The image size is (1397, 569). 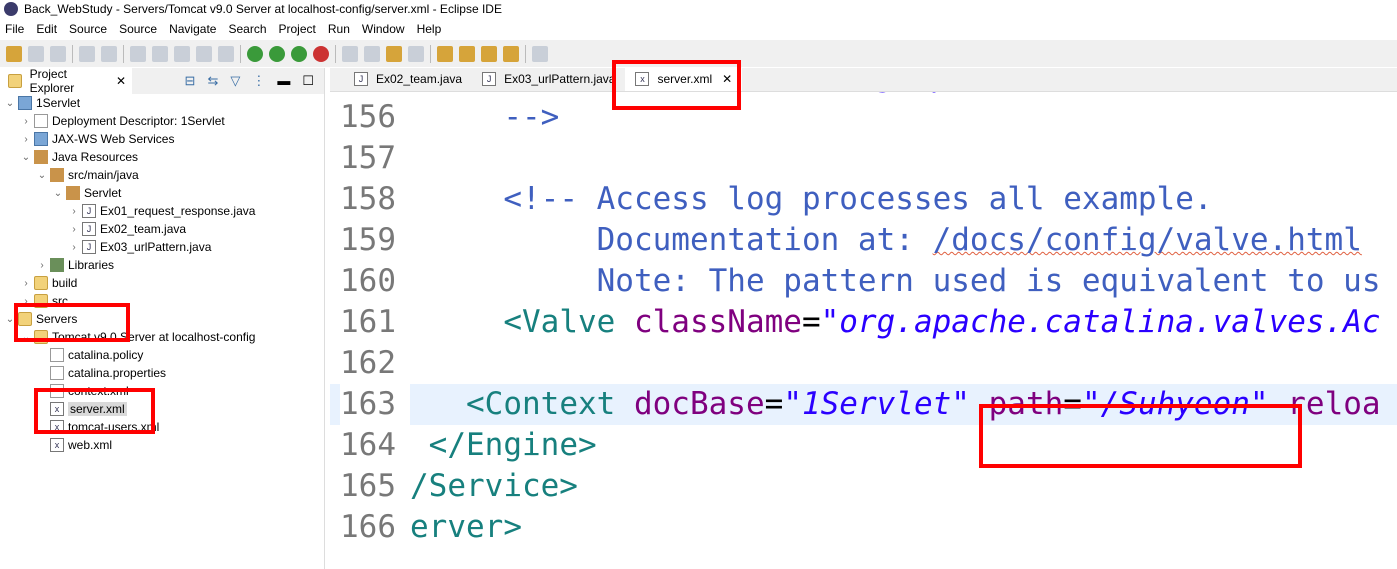 I want to click on filter-icon: ▽, so click(x=235, y=81).